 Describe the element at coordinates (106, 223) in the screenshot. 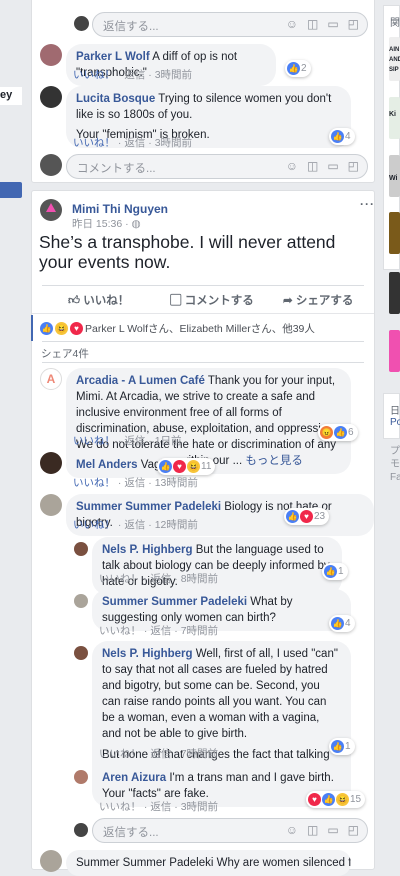

I see `post-timestamp: 昨日 15:36 · ◍` at that location.